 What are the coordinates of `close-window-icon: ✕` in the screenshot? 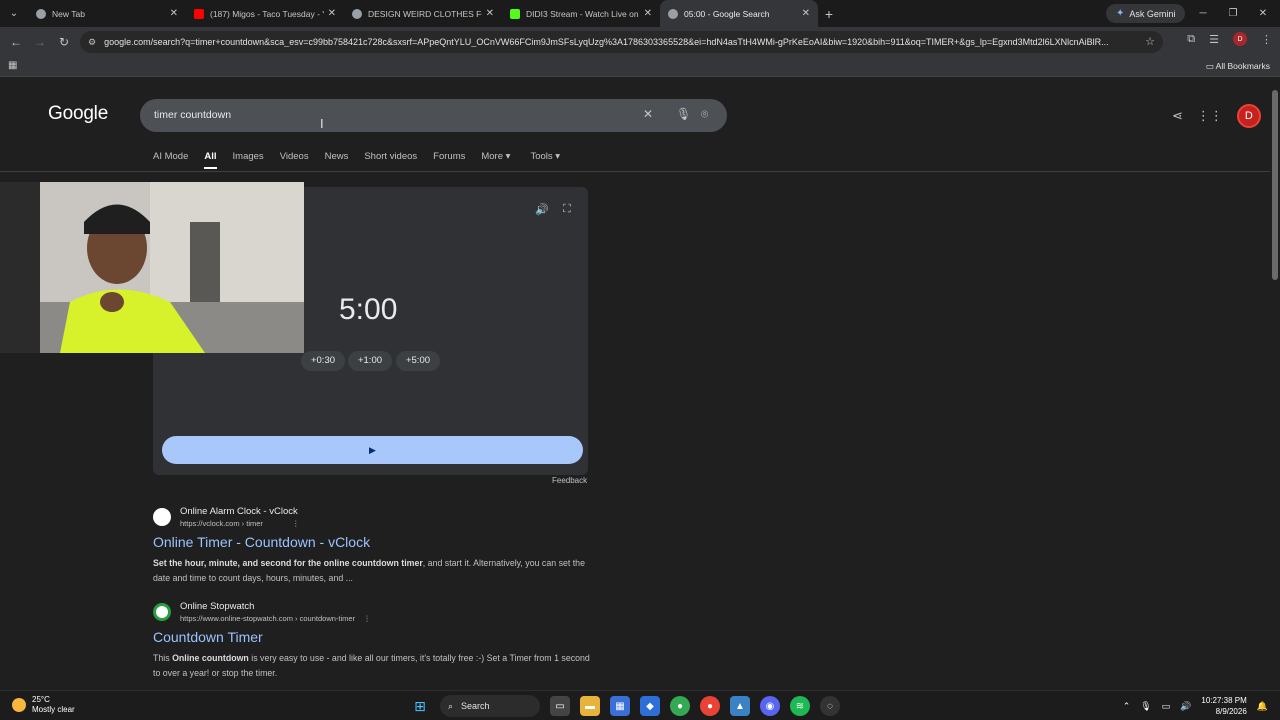 It's located at (1263, 13).